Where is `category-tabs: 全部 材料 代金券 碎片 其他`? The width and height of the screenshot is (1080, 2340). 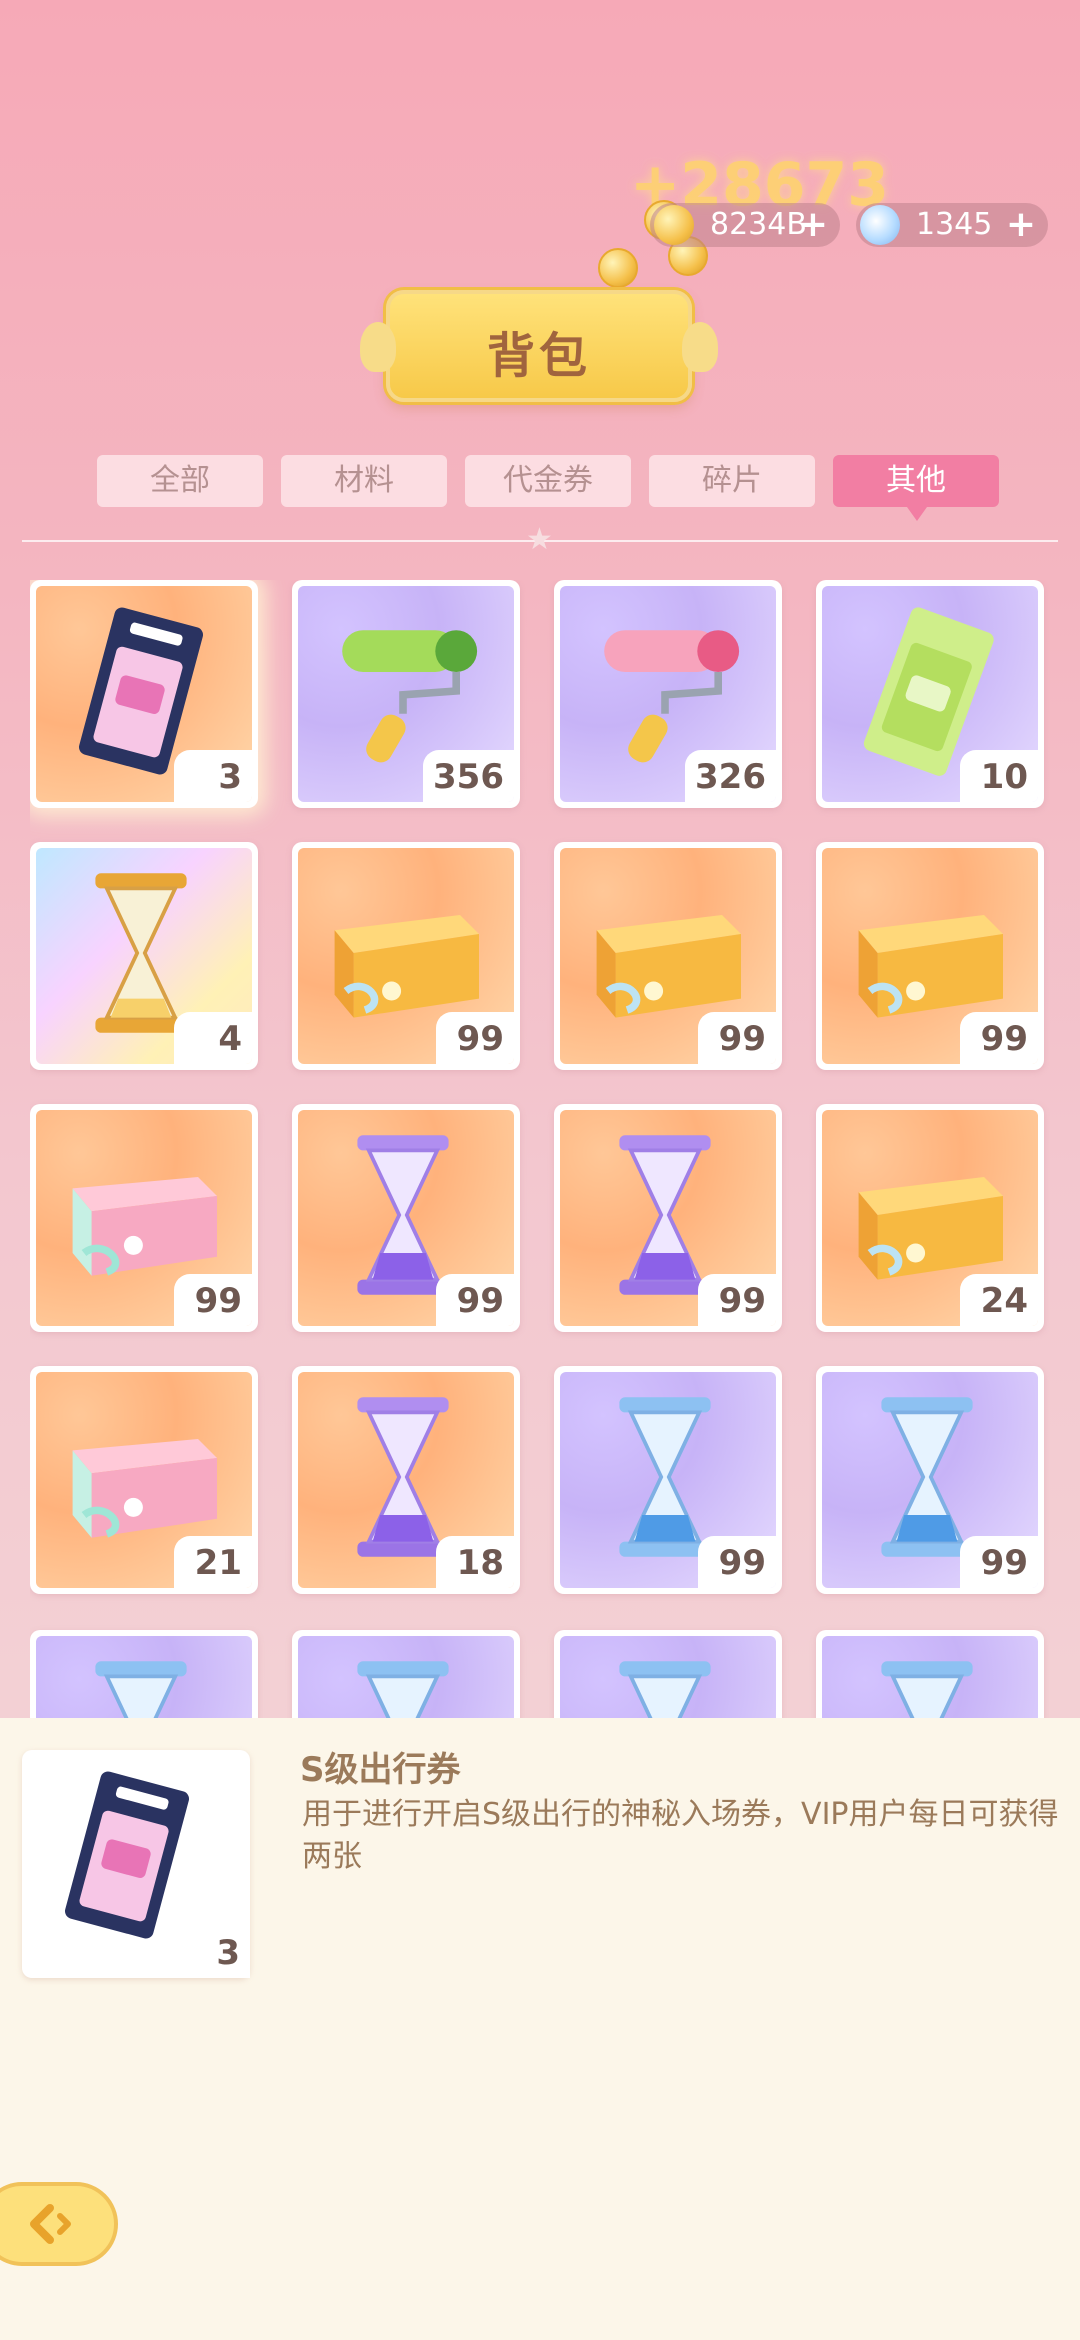
category-tabs: 全部 材料 代金券 碎片 其他 is located at coordinates (548, 488).